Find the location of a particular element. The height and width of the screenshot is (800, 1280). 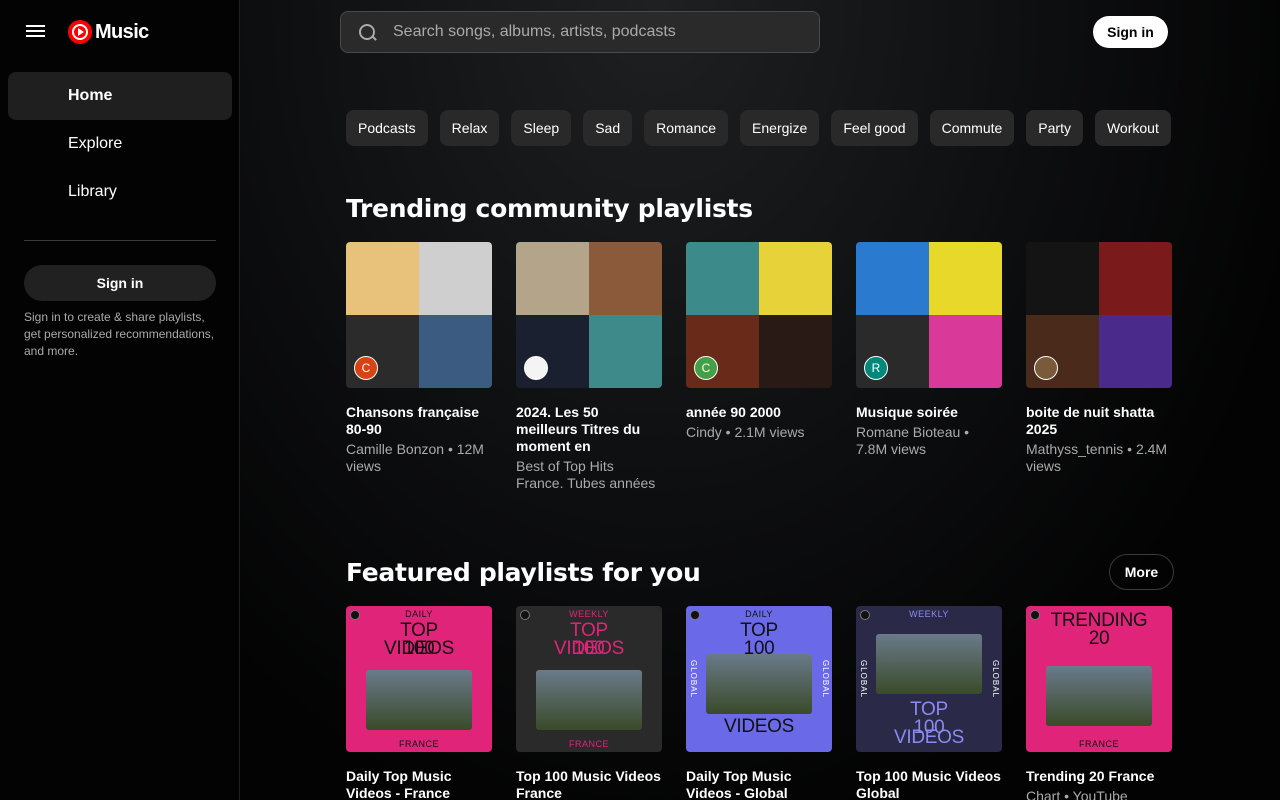

playlist-title: Top 100 Music Videos France is located at coordinates (589, 784).